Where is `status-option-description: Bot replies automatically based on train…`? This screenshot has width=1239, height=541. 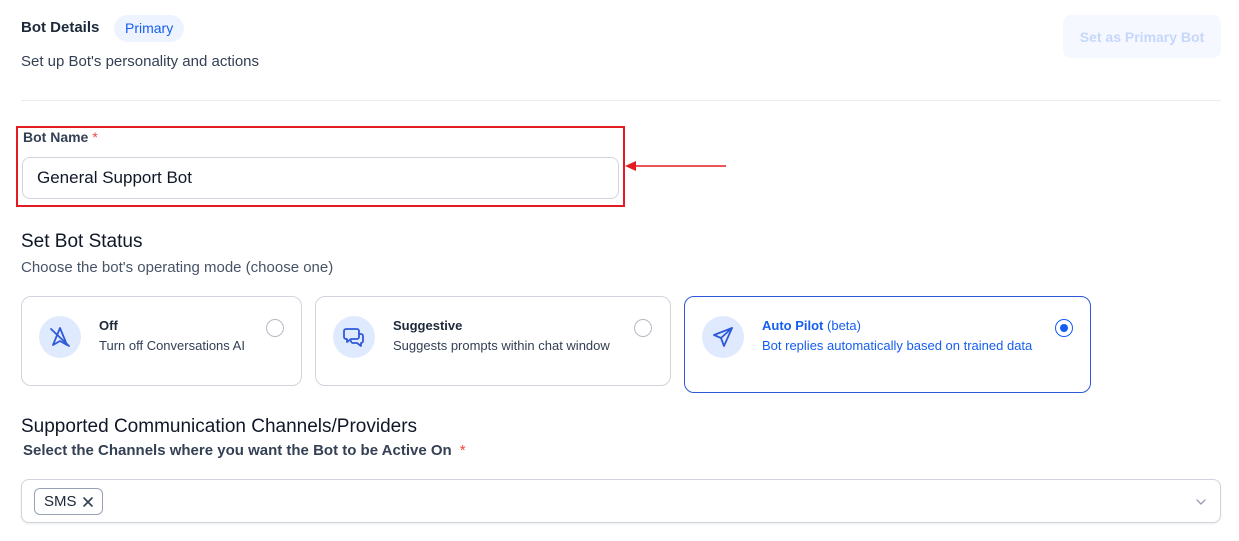
status-option-description: Bot replies automatically based on train… is located at coordinates (897, 345).